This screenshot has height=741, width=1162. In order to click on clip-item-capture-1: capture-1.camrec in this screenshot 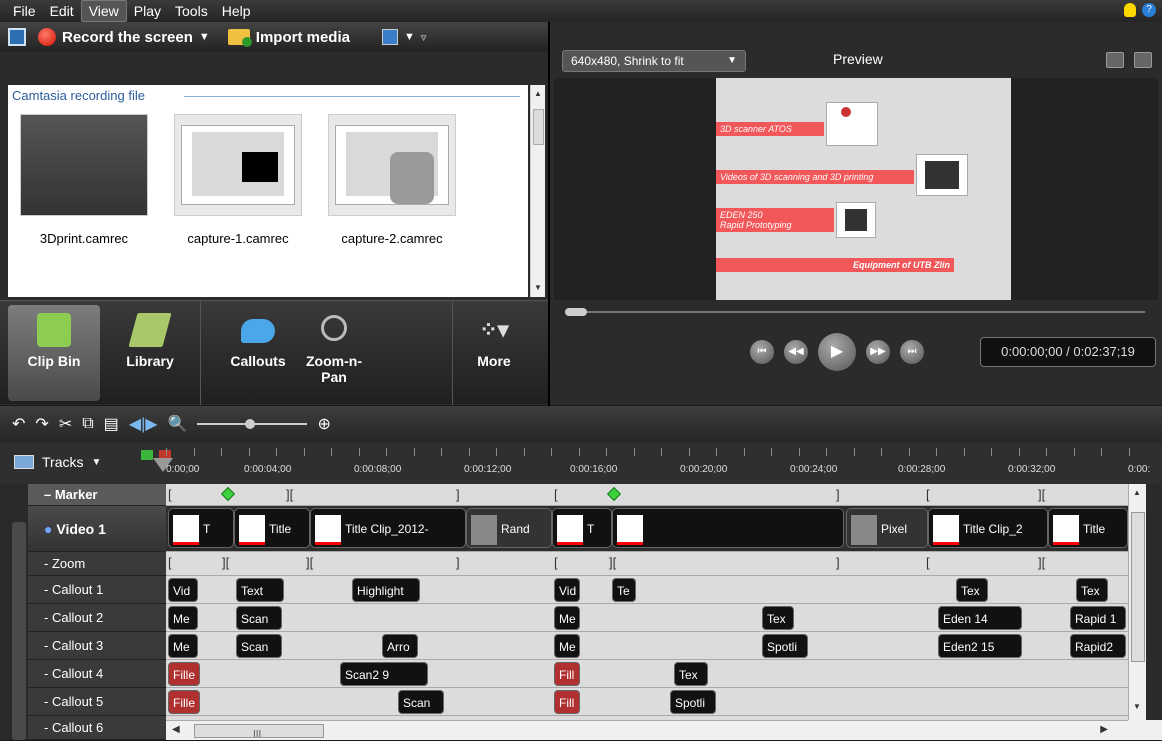, I will do `click(238, 180)`.